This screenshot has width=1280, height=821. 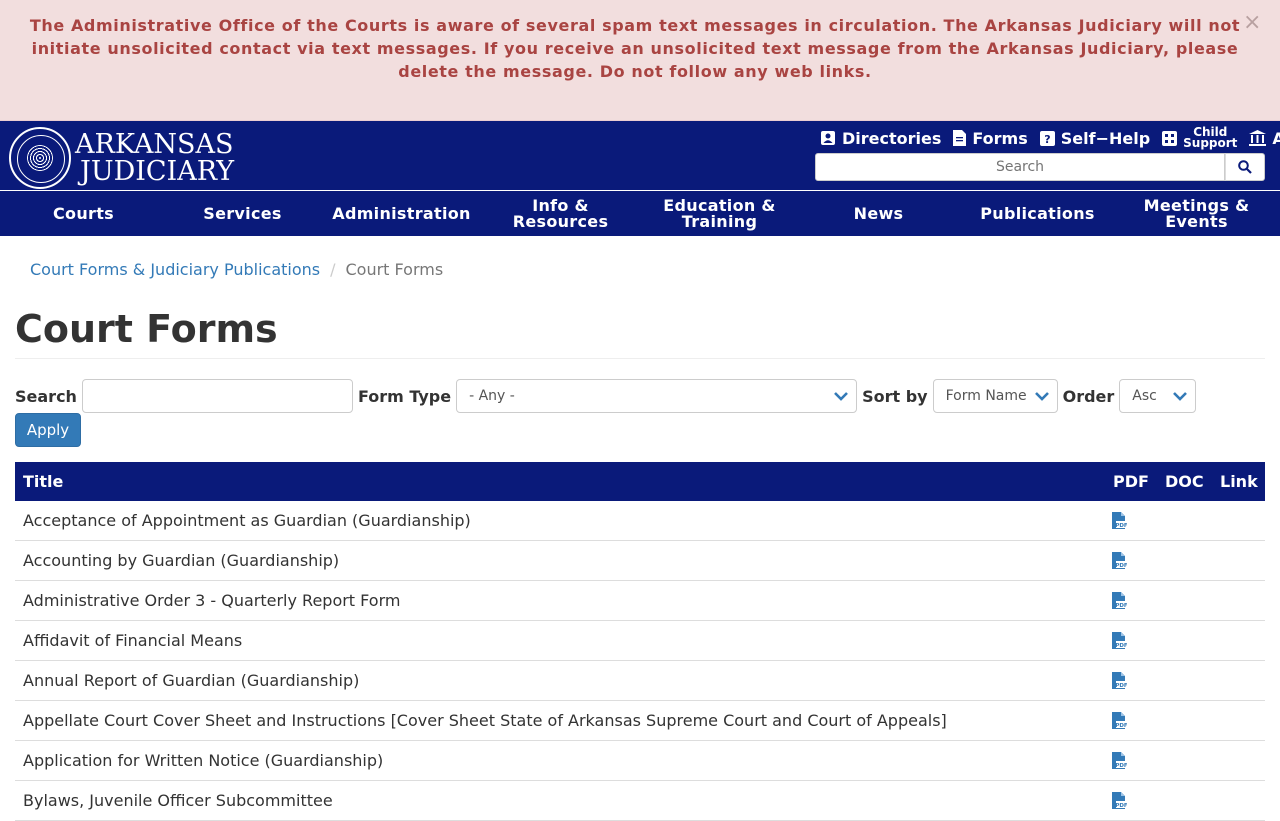 I want to click on nav-label: Training, so click(x=719, y=221).